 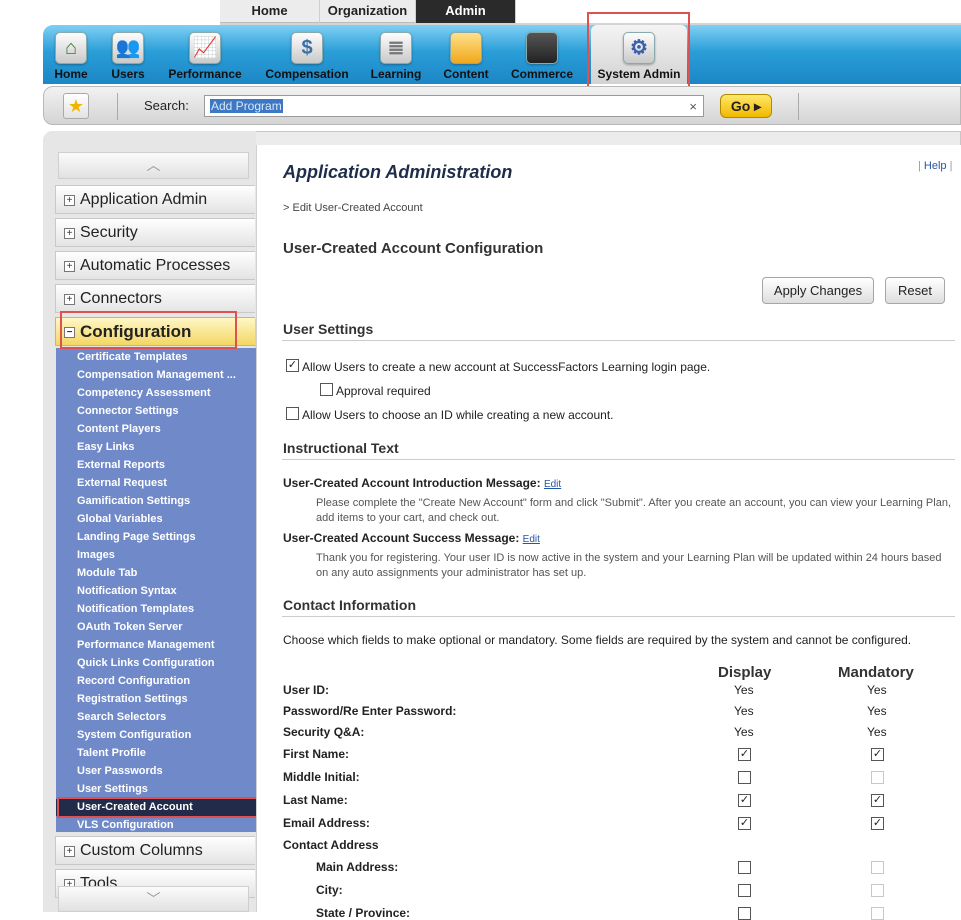 What do you see at coordinates (128, 48) in the screenshot?
I see `users-icon: 👥` at bounding box center [128, 48].